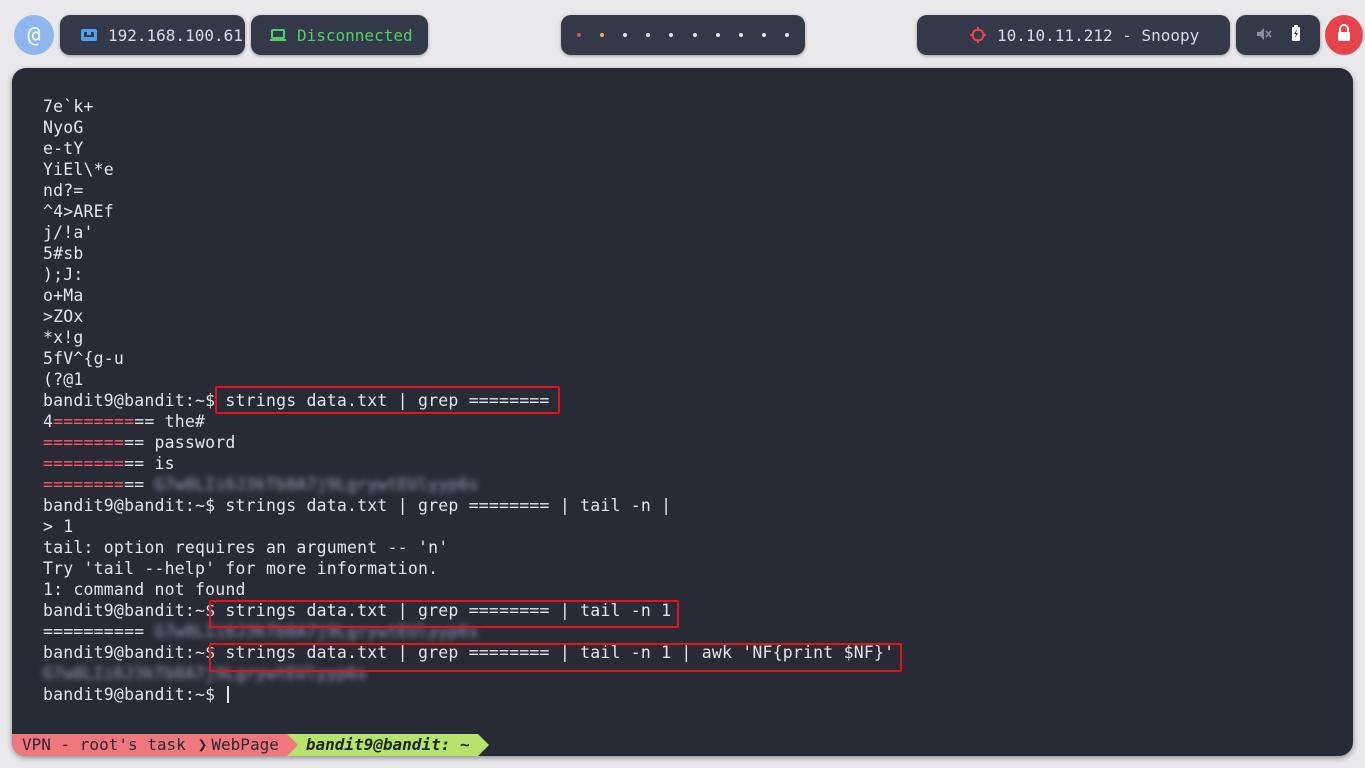 The image size is (1365, 768). I want to click on terminal-line: o+Ma, so click(468, 295).